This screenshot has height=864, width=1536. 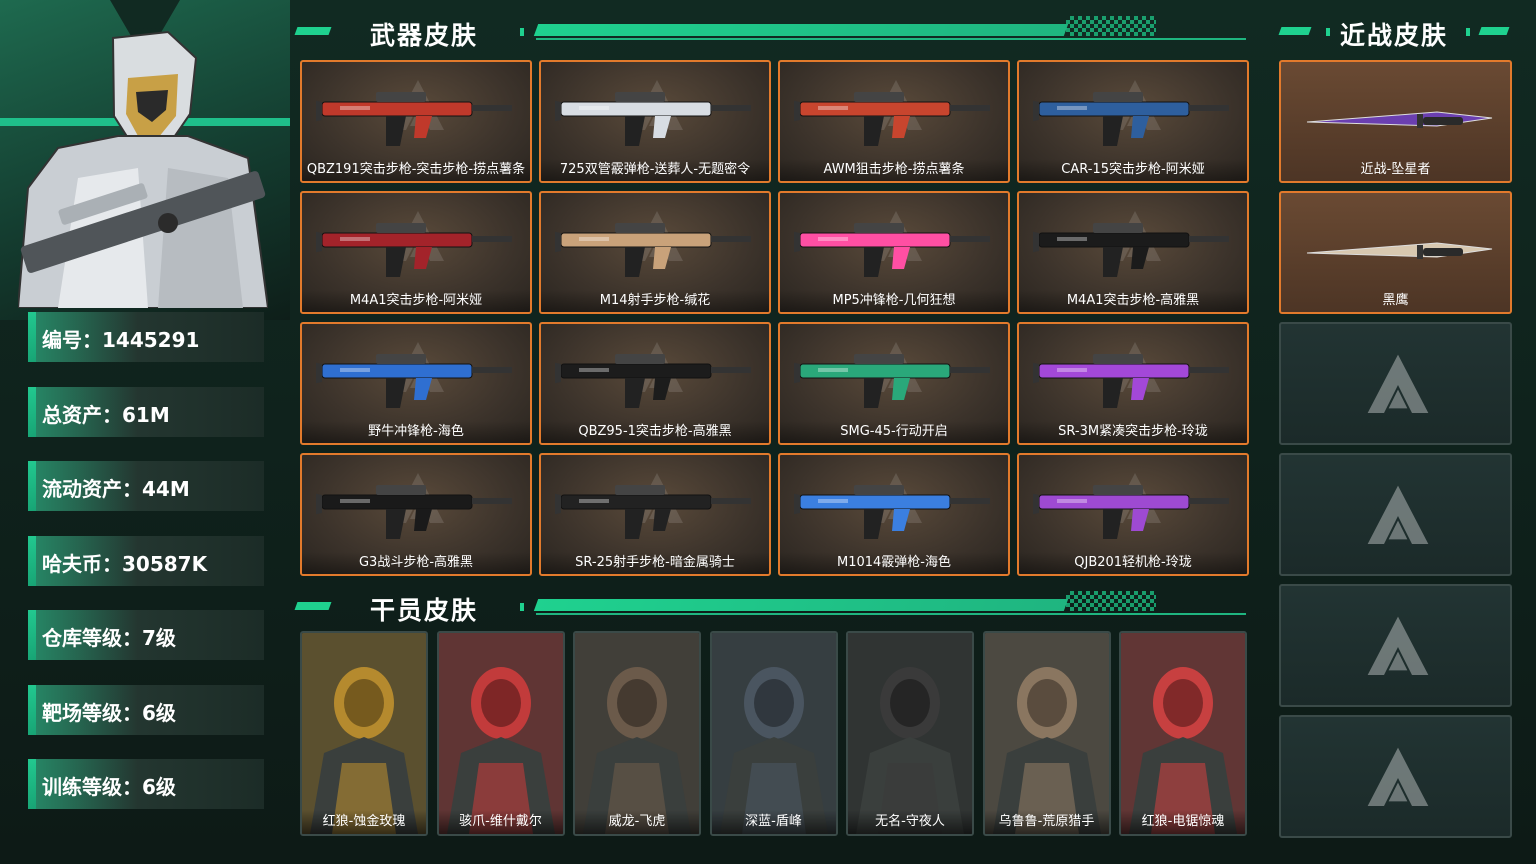 I want to click on operator-skin-card: 红狼-蚀金玫瑰, so click(x=364, y=733).